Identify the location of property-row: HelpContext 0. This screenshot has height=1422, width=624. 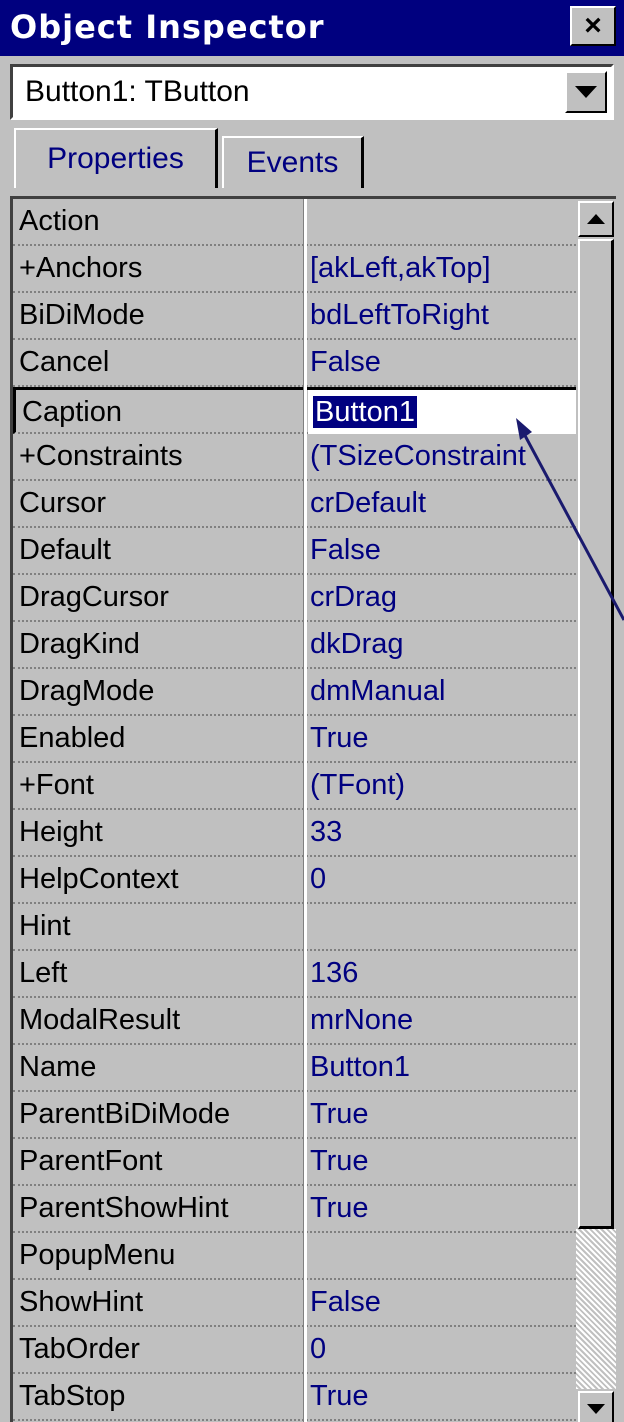
(294, 880).